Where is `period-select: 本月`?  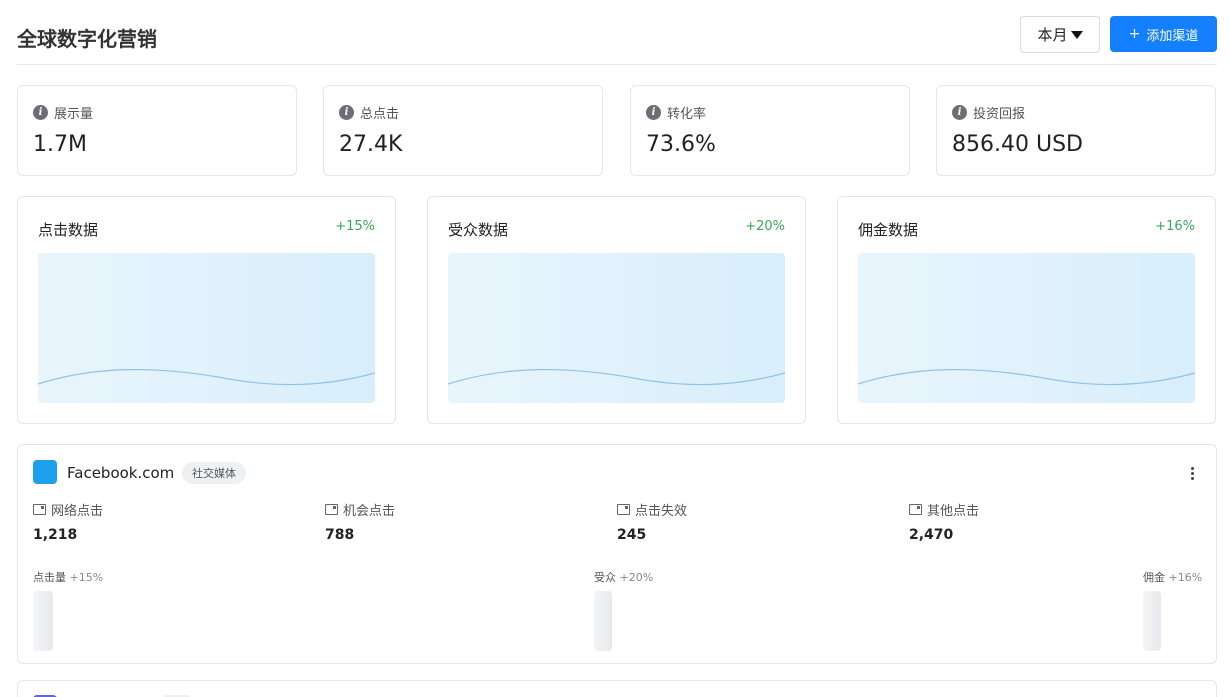
period-select: 本月 is located at coordinates (1060, 34).